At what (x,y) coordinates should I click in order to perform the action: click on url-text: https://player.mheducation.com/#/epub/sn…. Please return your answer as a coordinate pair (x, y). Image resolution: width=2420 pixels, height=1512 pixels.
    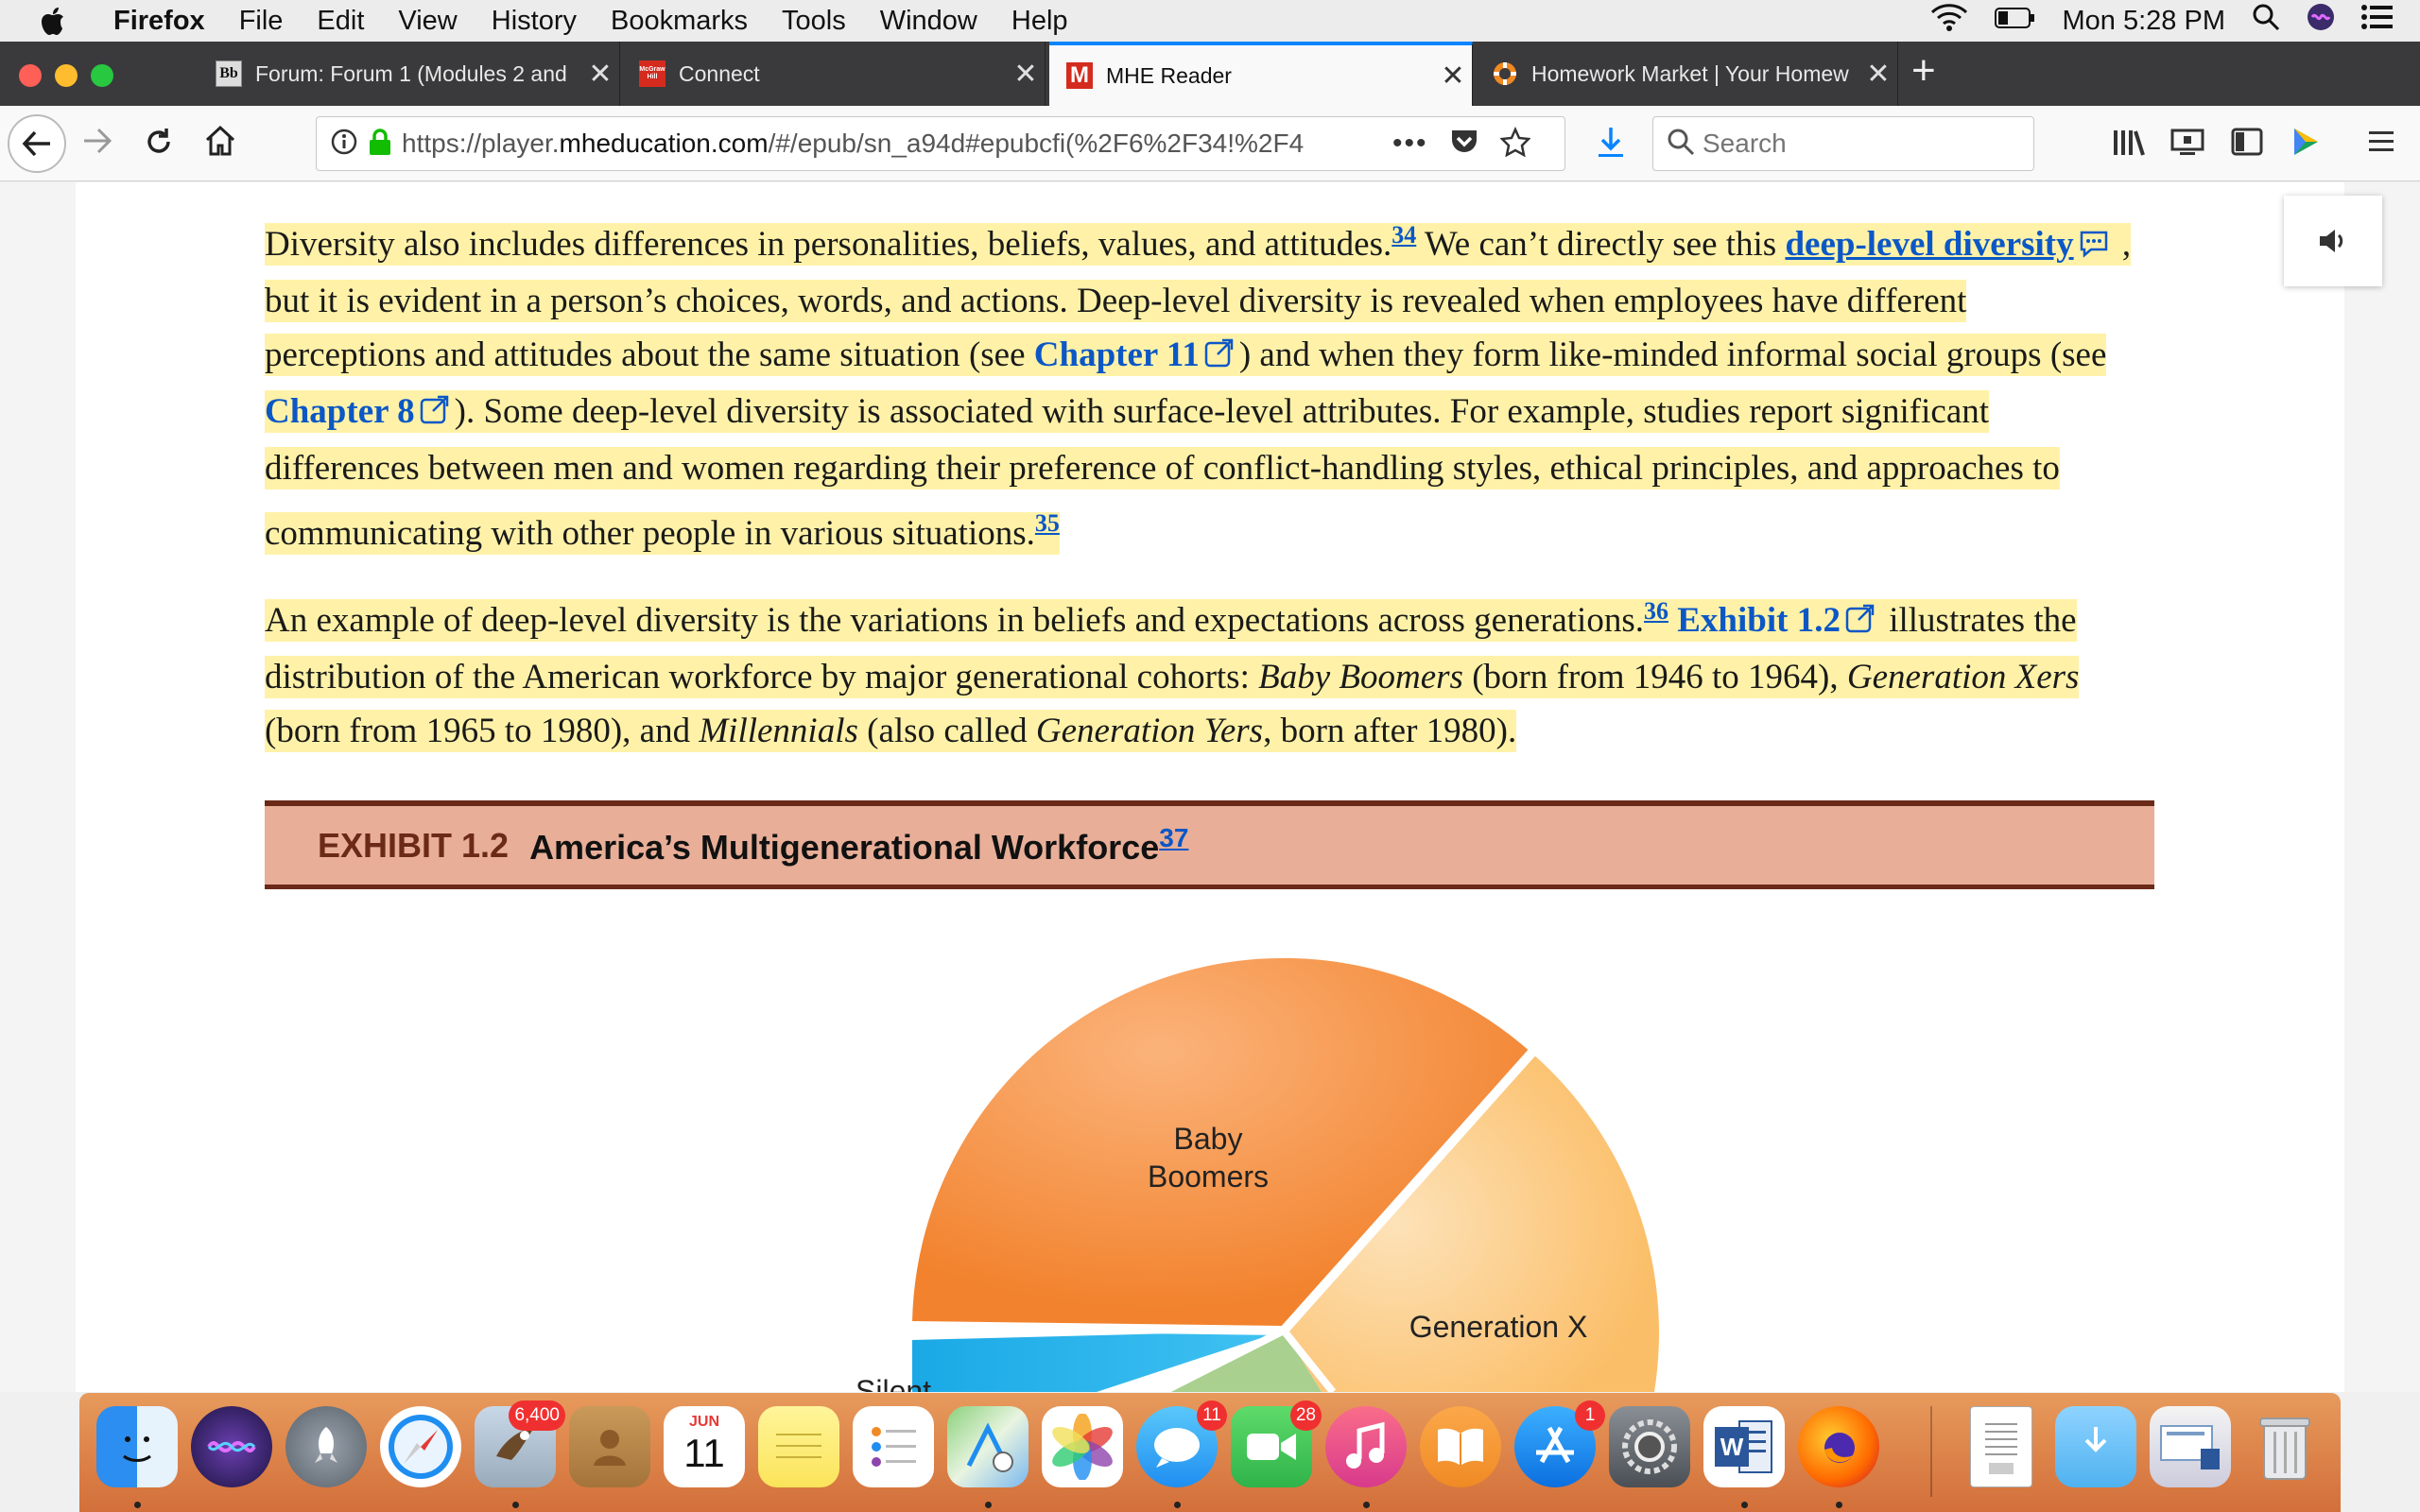
    Looking at the image, I should click on (888, 144).